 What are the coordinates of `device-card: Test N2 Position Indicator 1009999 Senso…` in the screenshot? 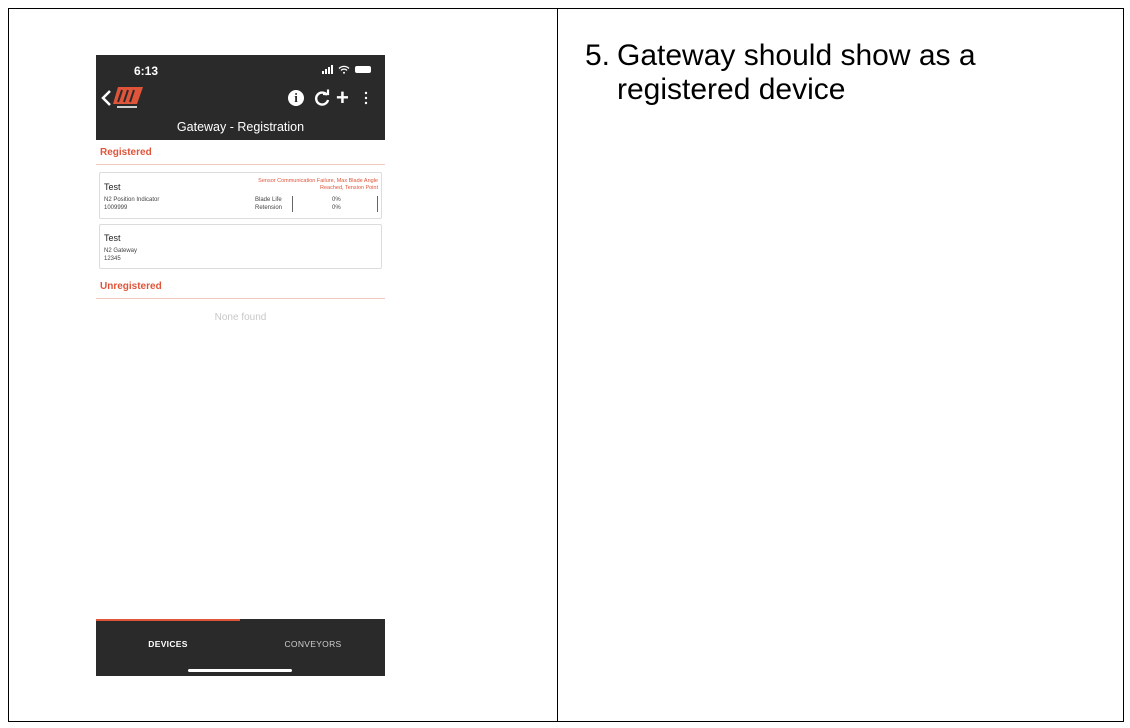 It's located at (240, 195).